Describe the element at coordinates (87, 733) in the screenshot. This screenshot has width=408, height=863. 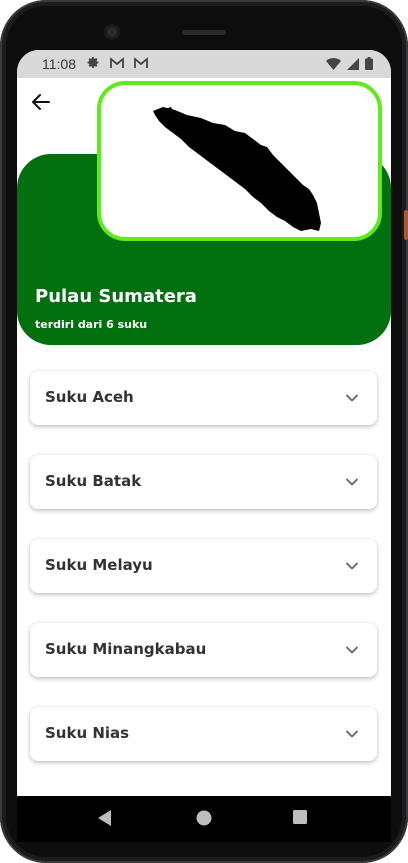
I see `tribe-label: Suku Nias` at that location.